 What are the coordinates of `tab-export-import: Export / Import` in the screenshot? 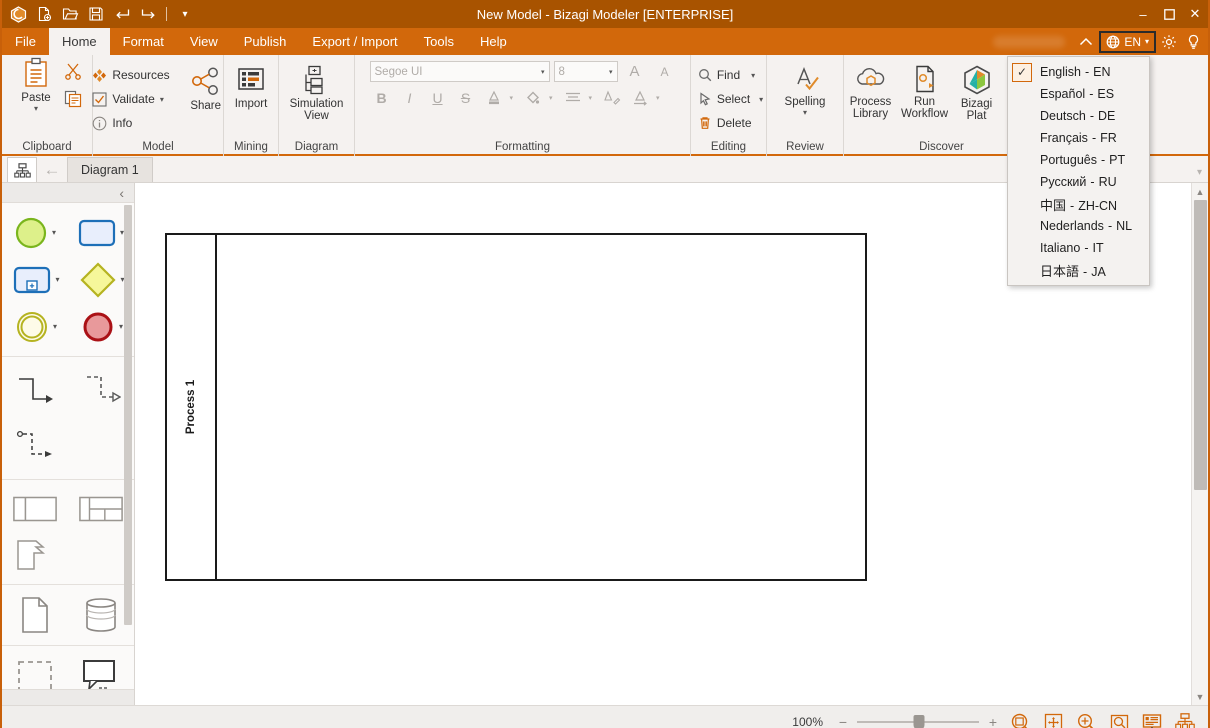 It's located at (354, 41).